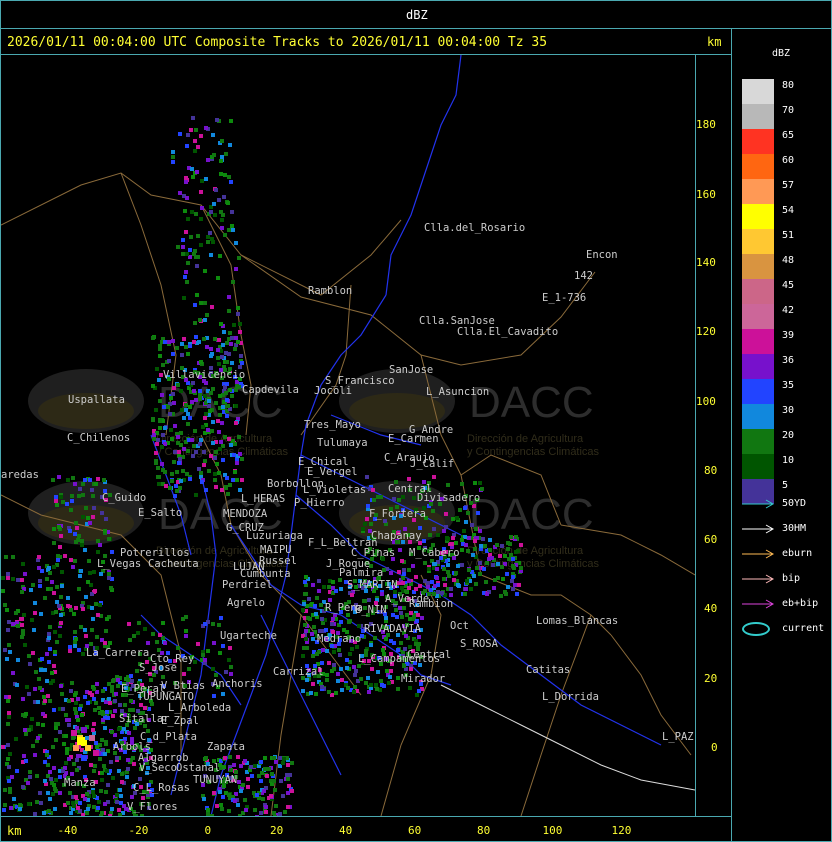 This screenshot has height=842, width=832. Describe the element at coordinates (507, 332) in the screenshot. I see `place-label: Clla.El_Cavadito` at that location.